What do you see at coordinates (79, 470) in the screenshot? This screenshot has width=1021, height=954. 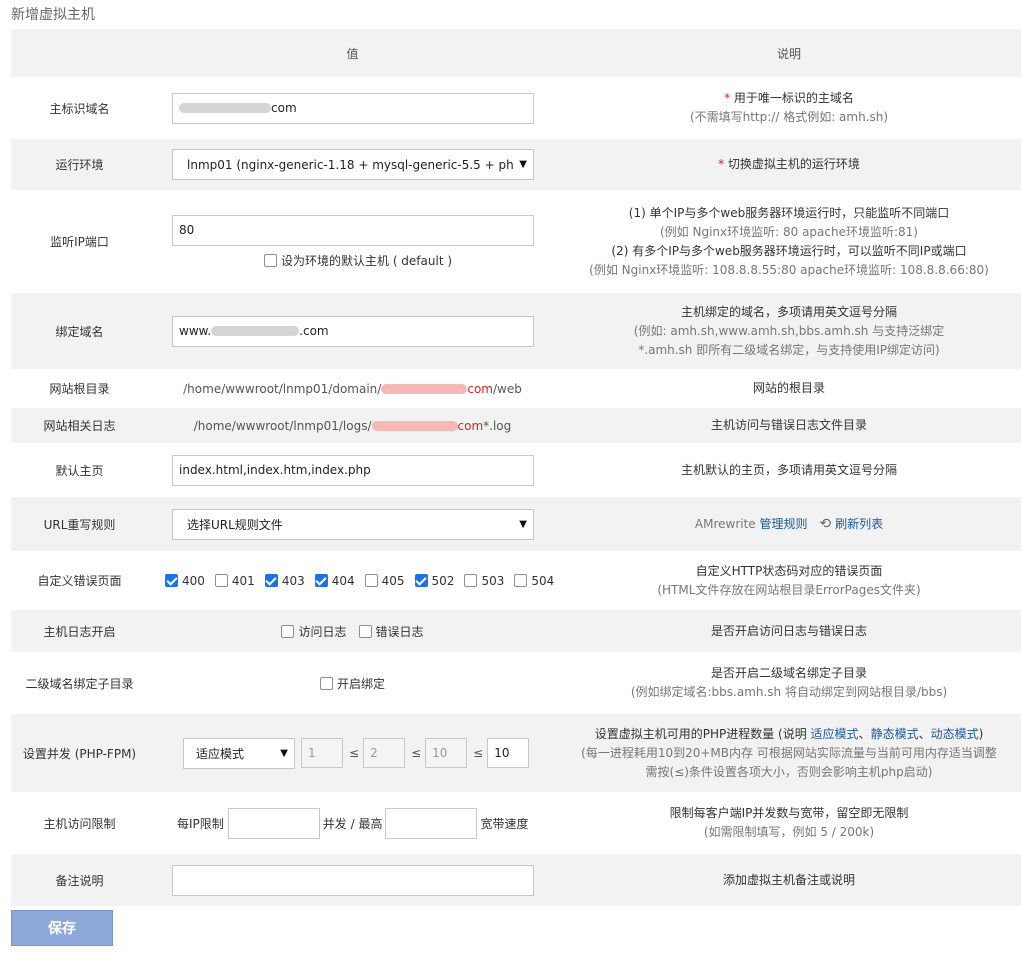 I see `index-label: 默认主页` at bounding box center [79, 470].